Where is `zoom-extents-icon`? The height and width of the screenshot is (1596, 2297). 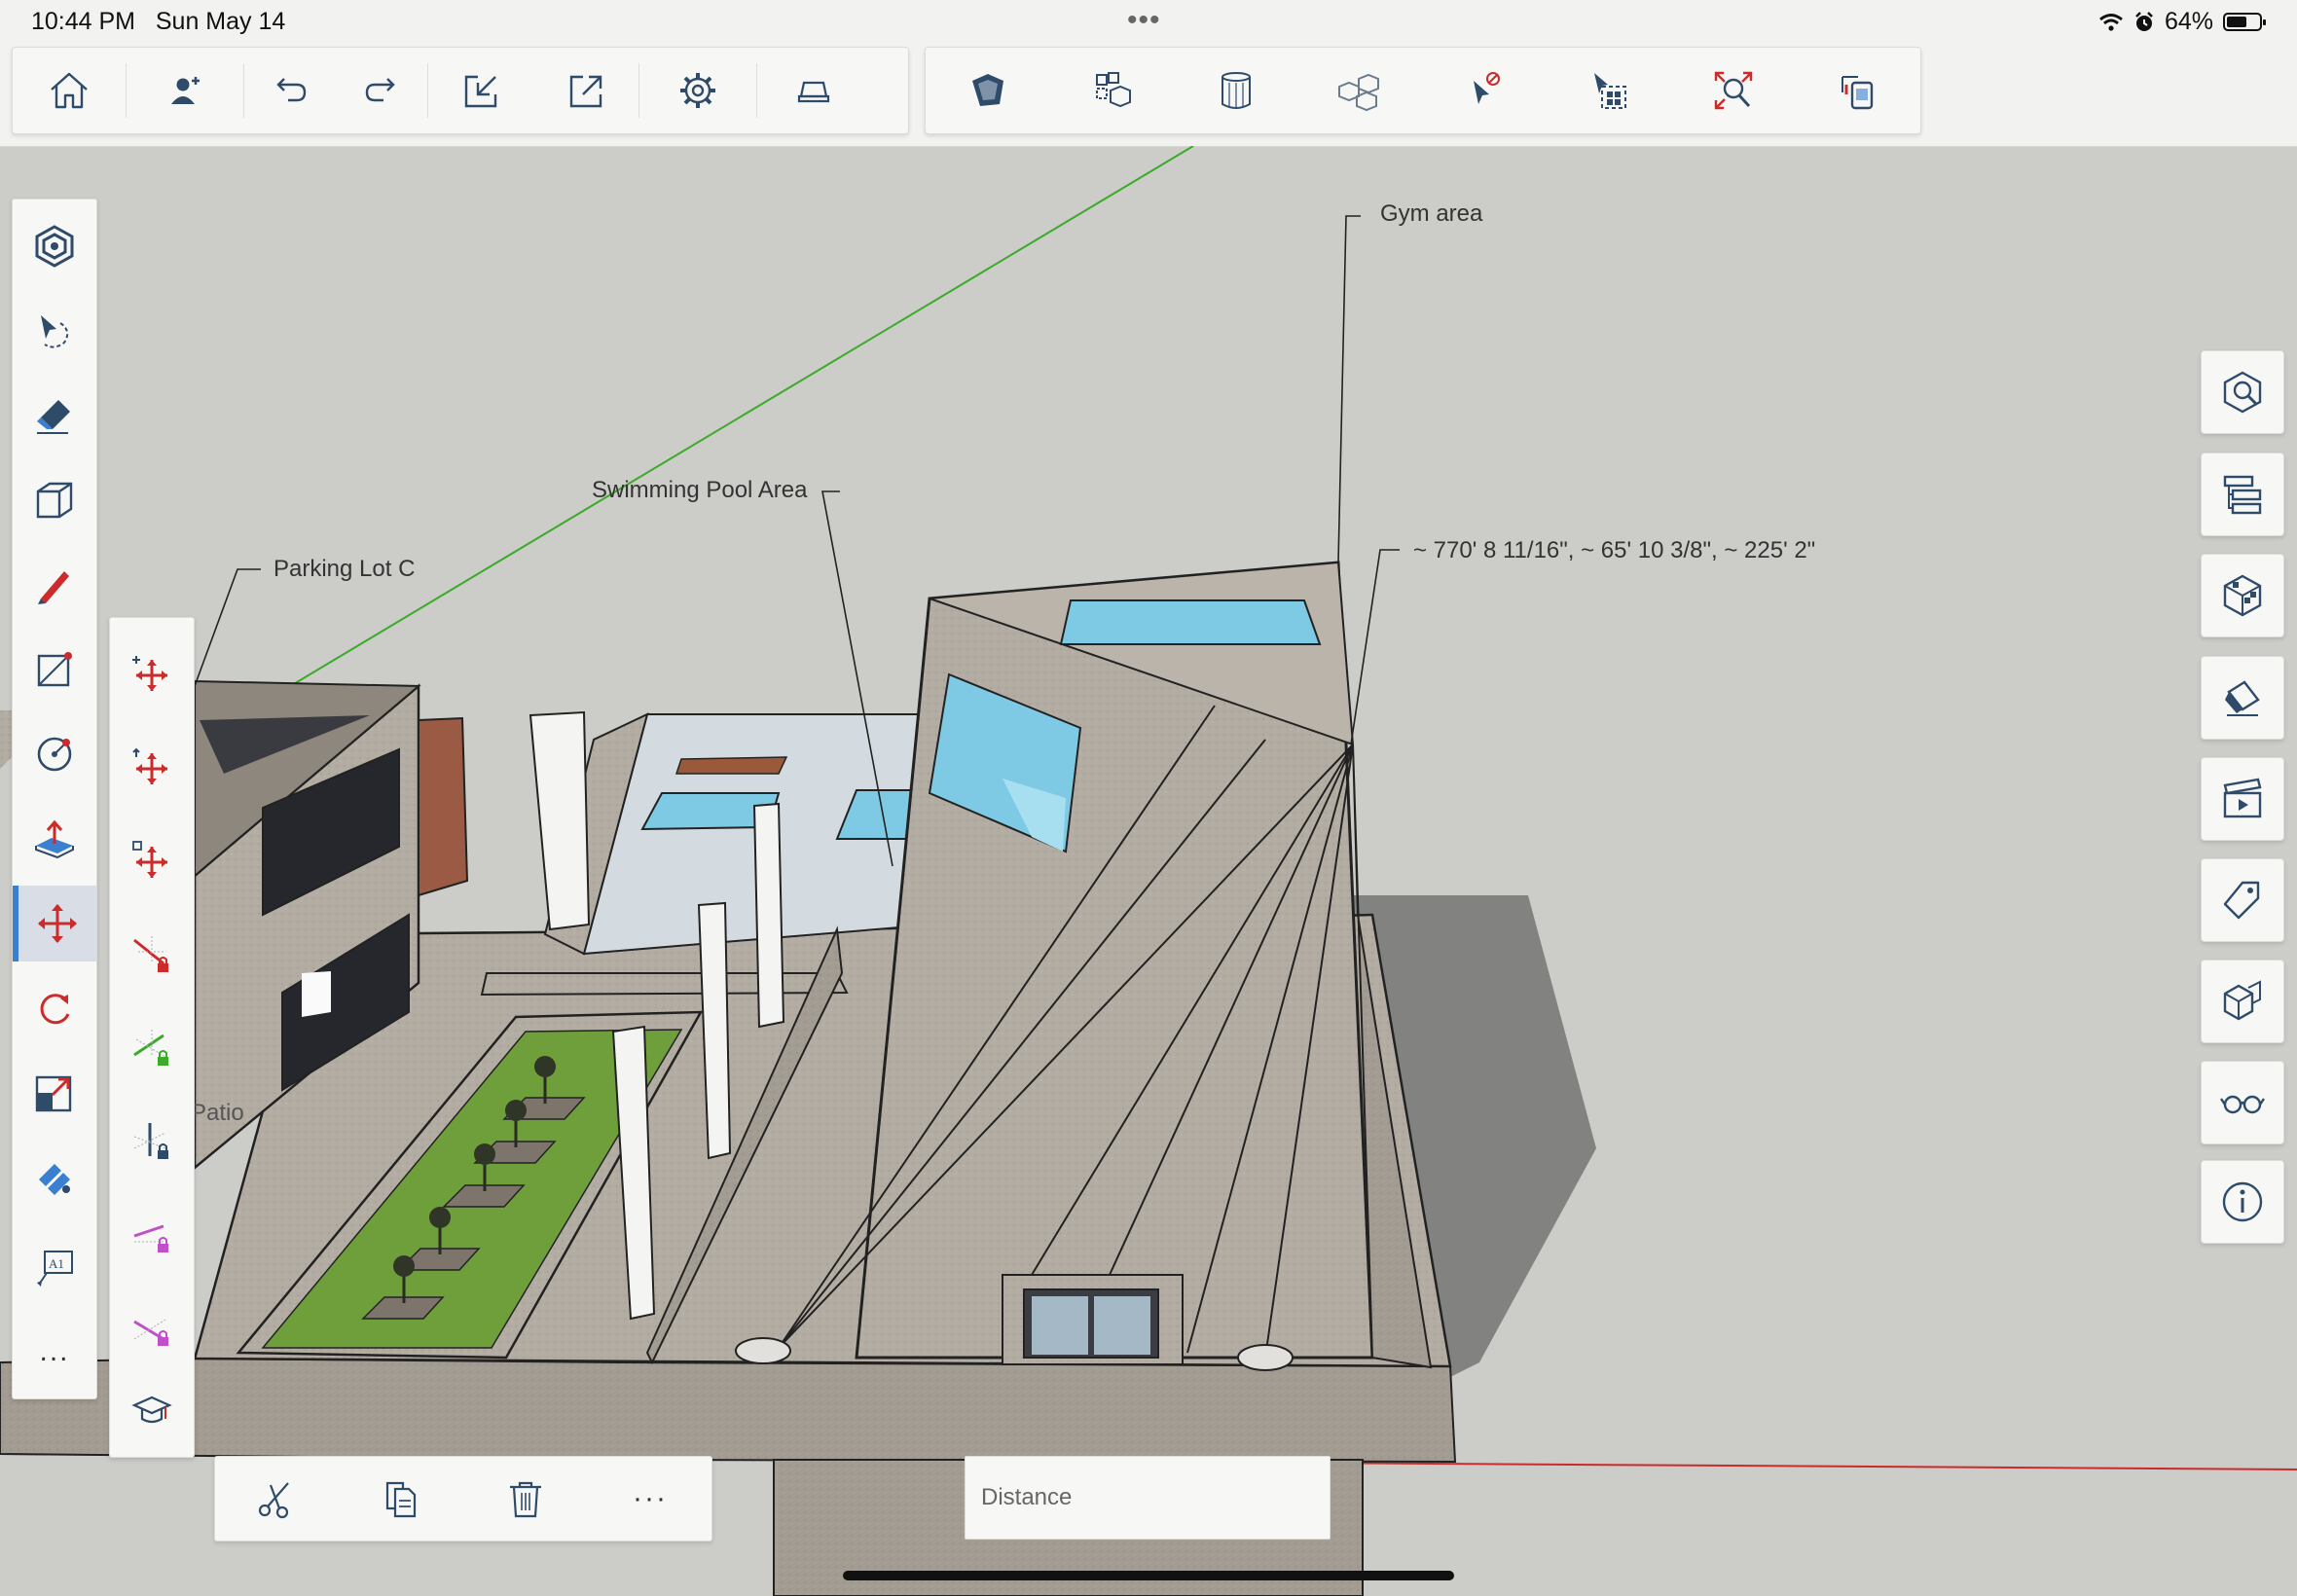
zoom-extents-icon is located at coordinates (1734, 90).